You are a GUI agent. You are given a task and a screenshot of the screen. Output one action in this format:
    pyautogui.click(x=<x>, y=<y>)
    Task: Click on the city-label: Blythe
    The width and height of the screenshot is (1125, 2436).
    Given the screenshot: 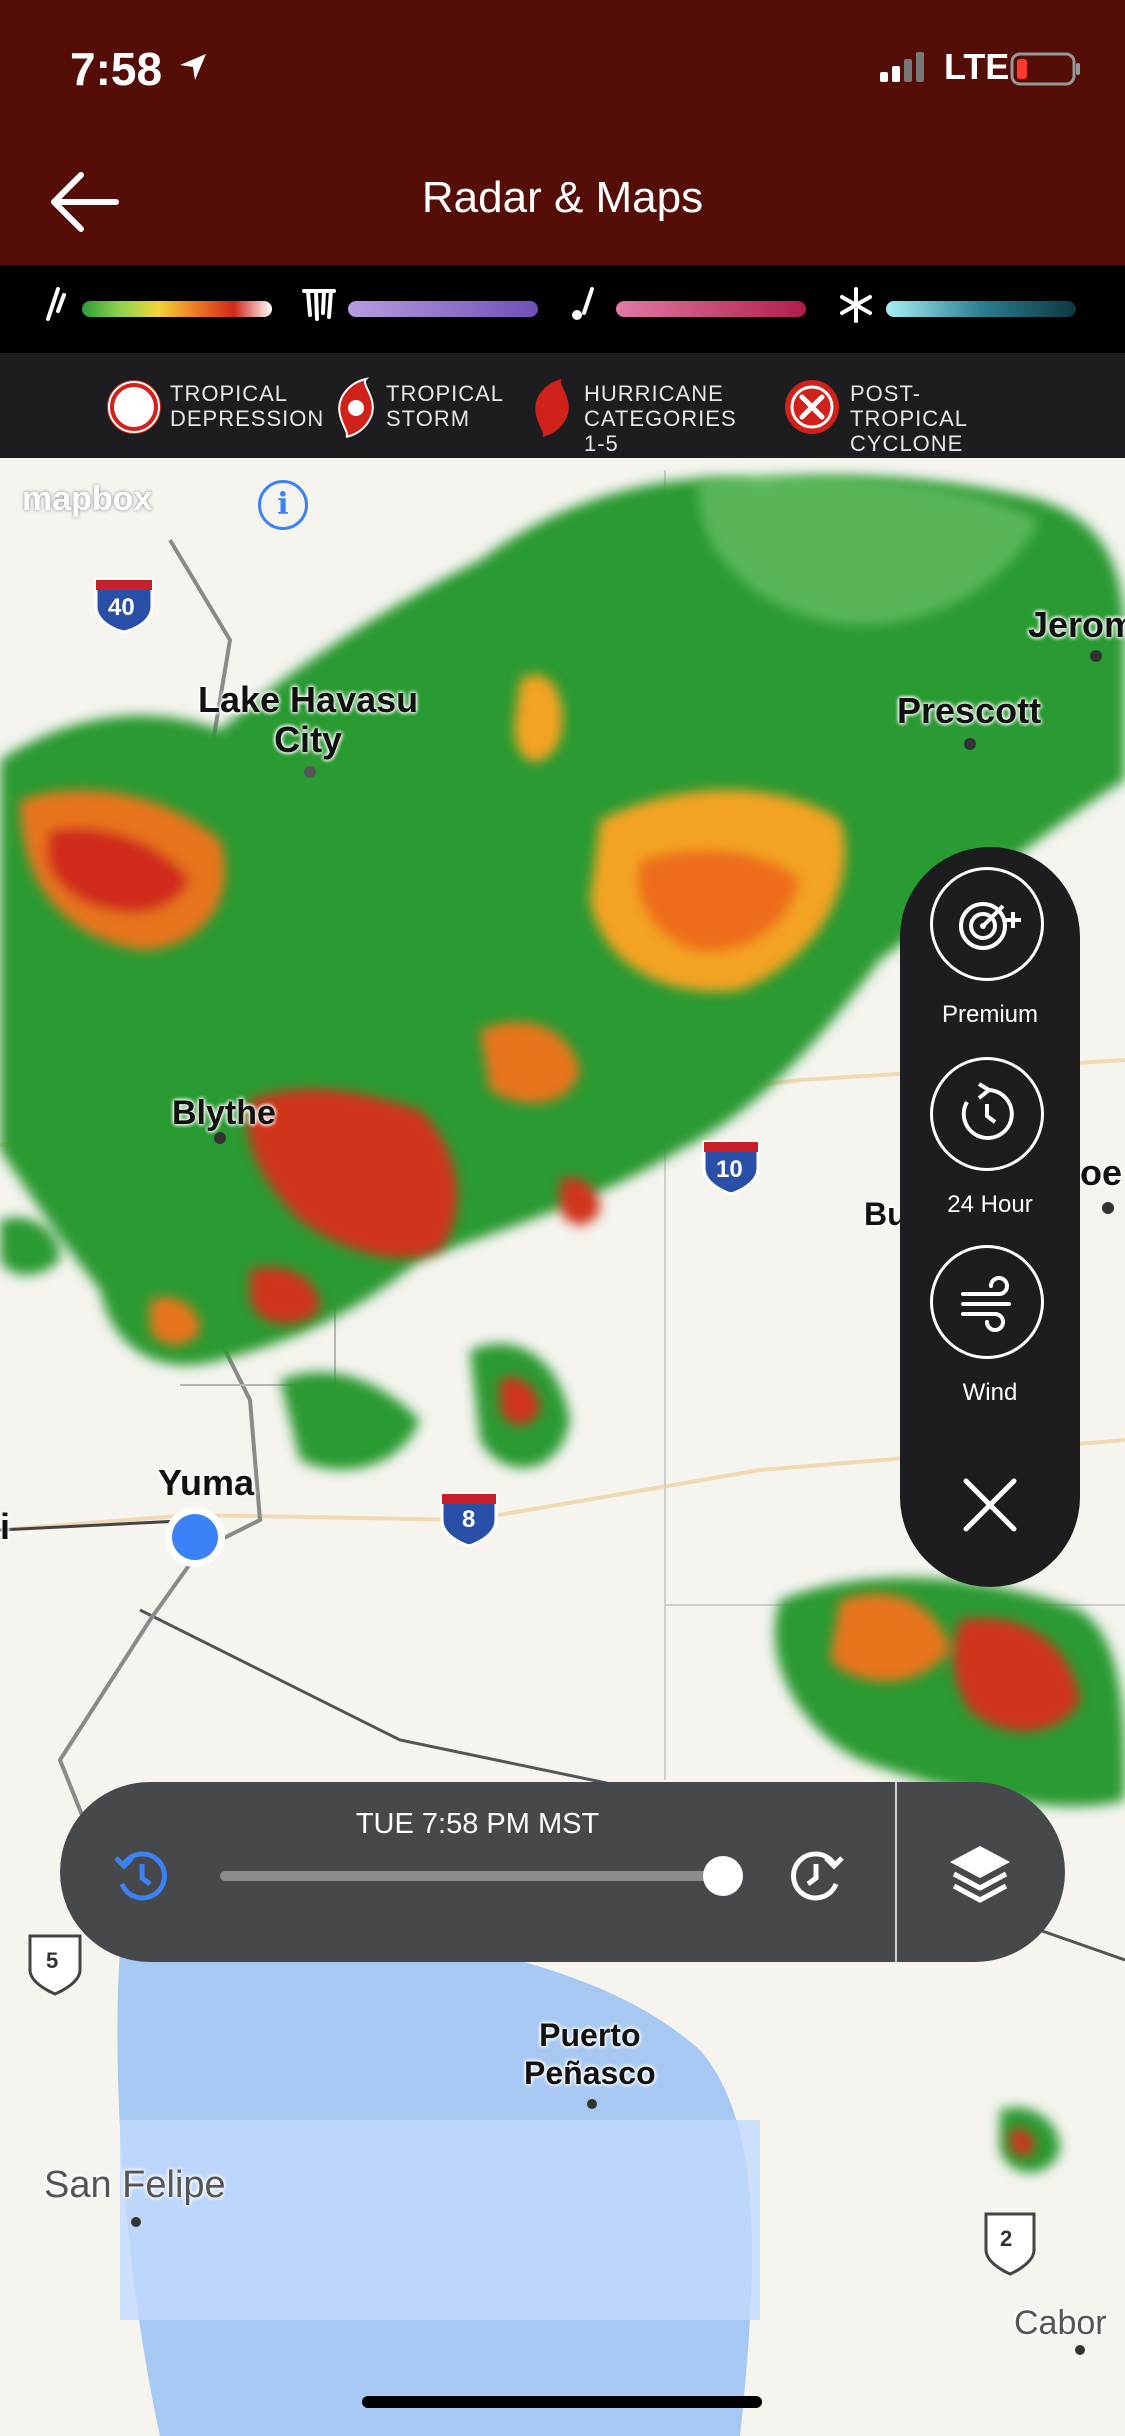 What is the action you would take?
    pyautogui.click(x=224, y=1113)
    